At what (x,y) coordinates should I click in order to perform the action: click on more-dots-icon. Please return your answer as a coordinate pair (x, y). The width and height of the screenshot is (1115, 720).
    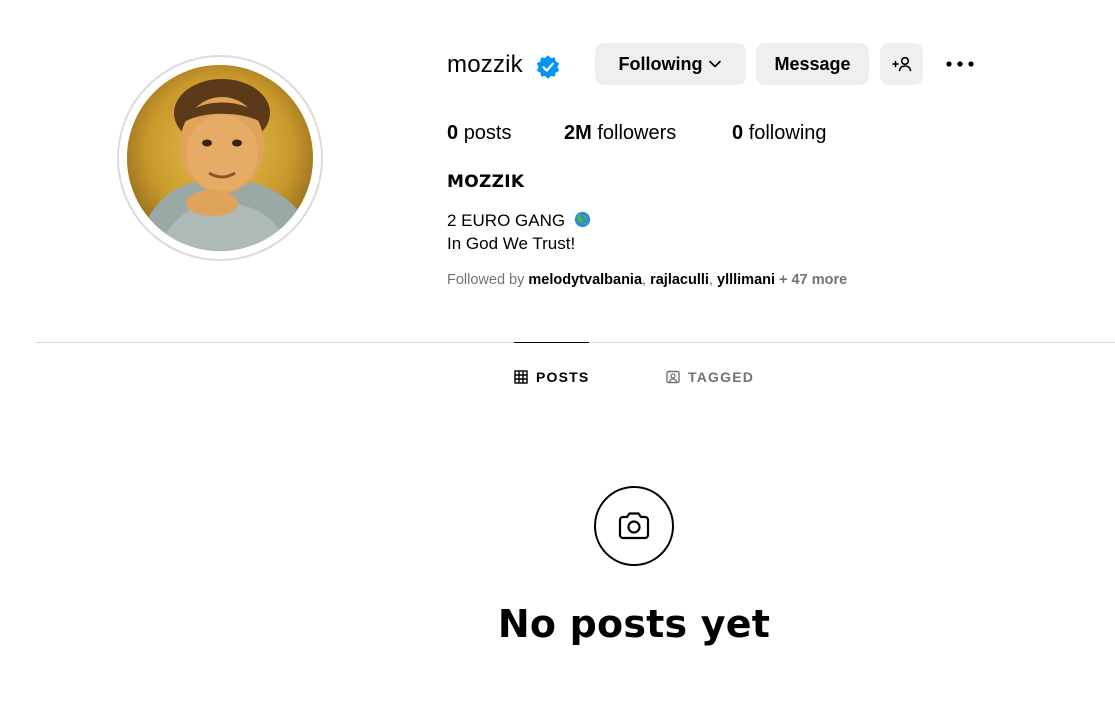
    Looking at the image, I should click on (960, 64).